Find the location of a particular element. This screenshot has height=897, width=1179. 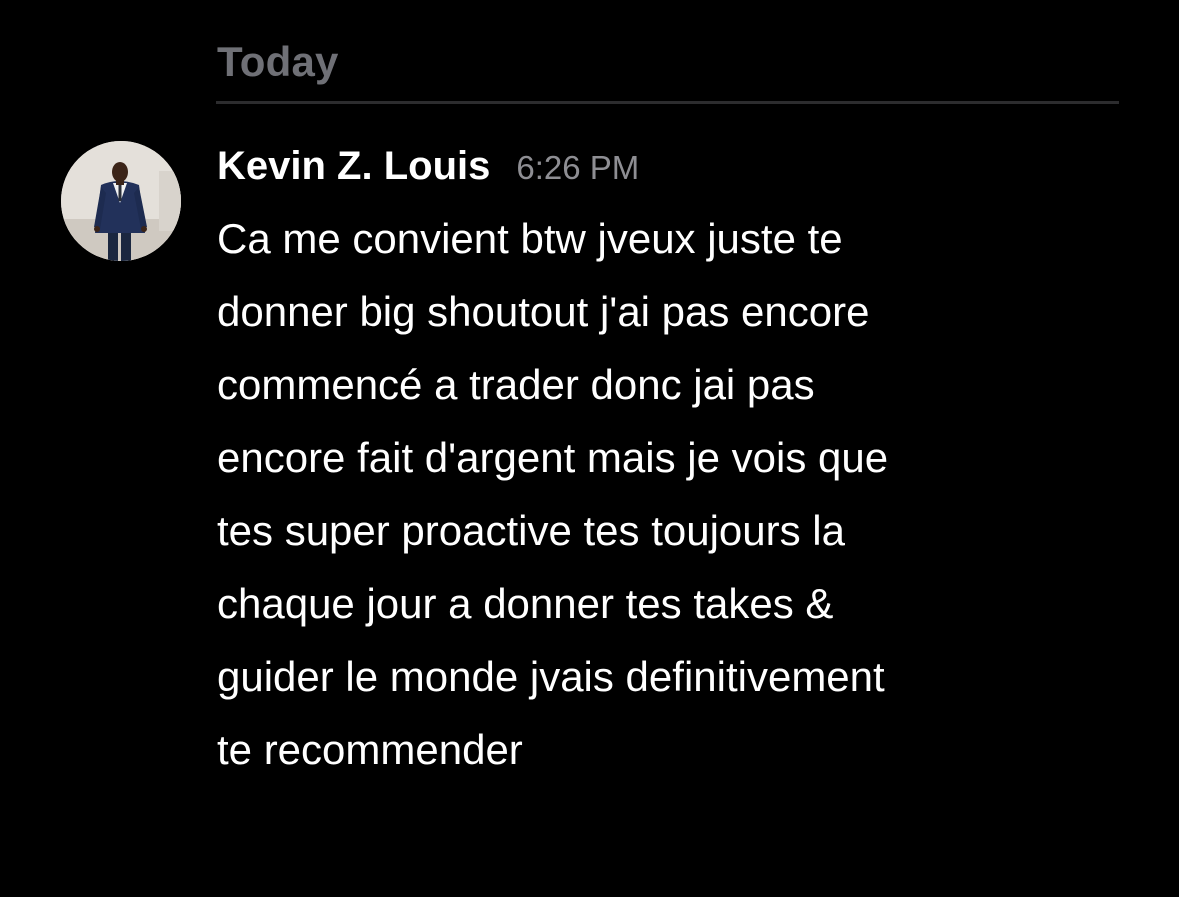

person-photo-icon is located at coordinates (121, 201).